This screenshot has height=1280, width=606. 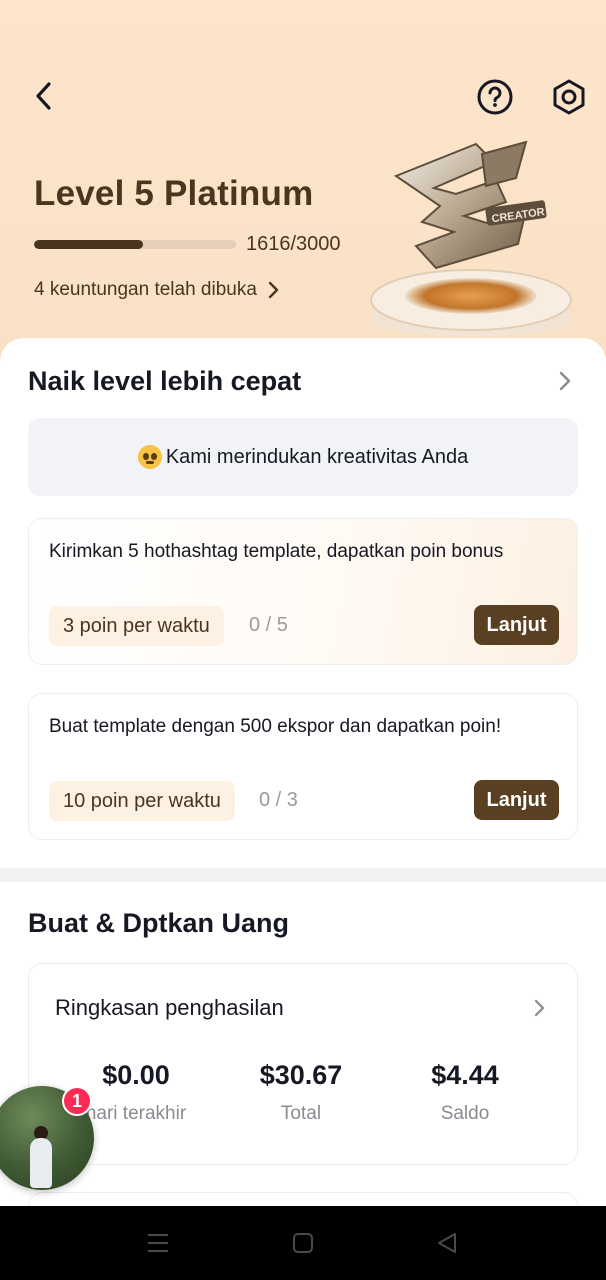 What do you see at coordinates (174, 193) in the screenshot?
I see `level-title: Level 5 Platinum` at bounding box center [174, 193].